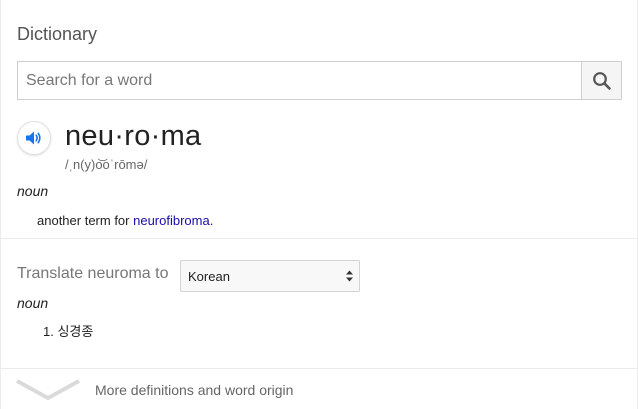  What do you see at coordinates (319, 389) in the screenshot?
I see `more-definitions-button: More definitions and word origin` at bounding box center [319, 389].